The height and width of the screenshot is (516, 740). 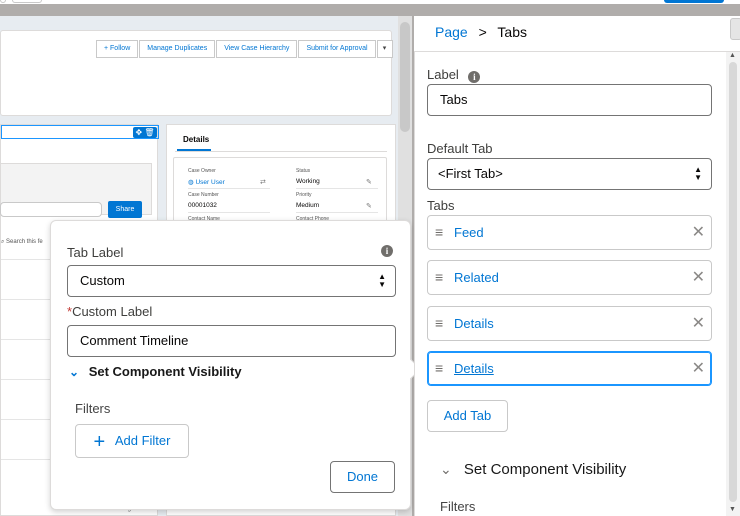 What do you see at coordinates (102, 280) in the screenshot?
I see `tab-label-selected-value: Custom` at bounding box center [102, 280].